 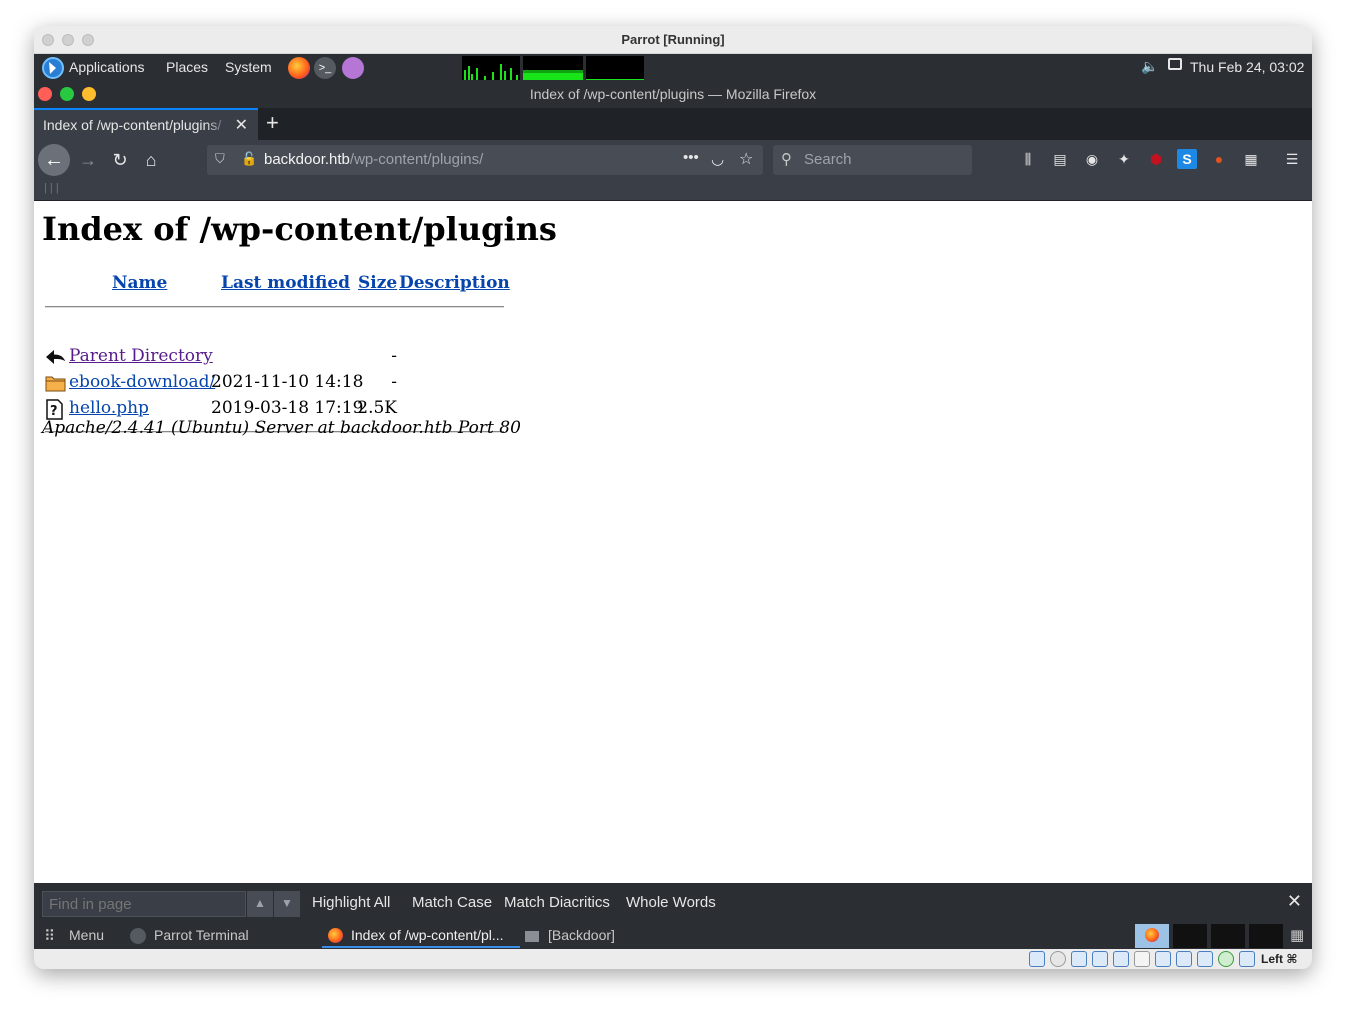 I want to click on table-divider-top, so click(x=274, y=307).